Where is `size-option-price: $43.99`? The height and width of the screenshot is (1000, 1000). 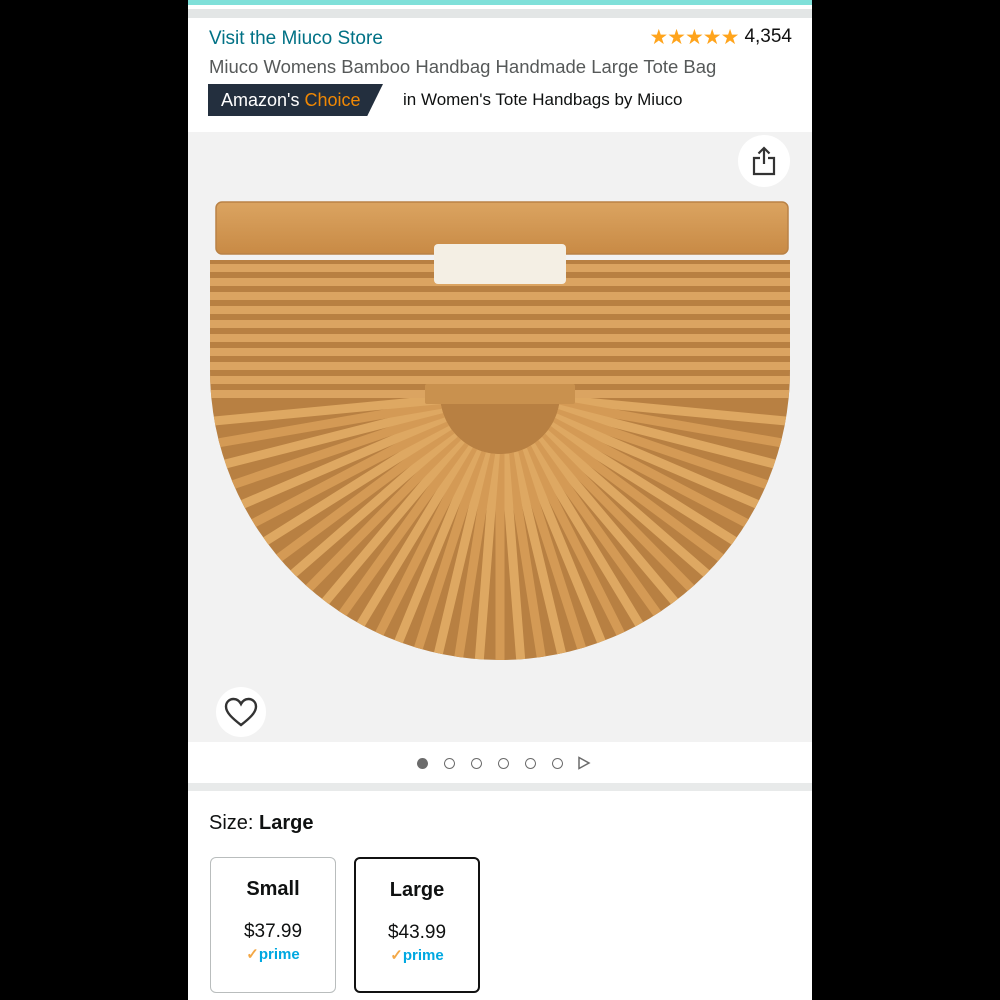 size-option-price: $43.99 is located at coordinates (417, 932).